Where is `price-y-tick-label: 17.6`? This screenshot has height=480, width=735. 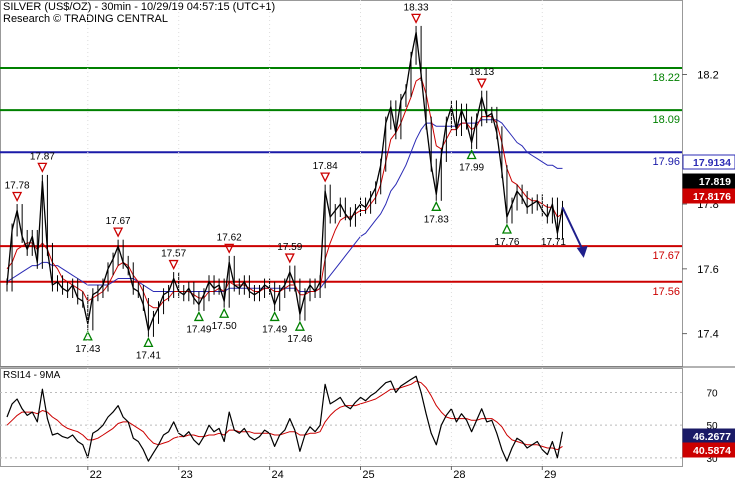
price-y-tick-label: 17.6 is located at coordinates (707, 270).